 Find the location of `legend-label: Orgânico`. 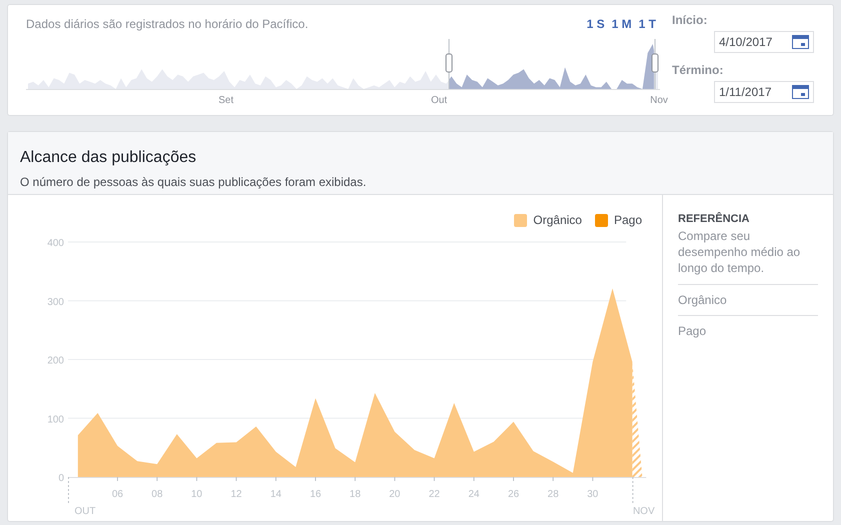

legend-label: Orgânico is located at coordinates (557, 220).